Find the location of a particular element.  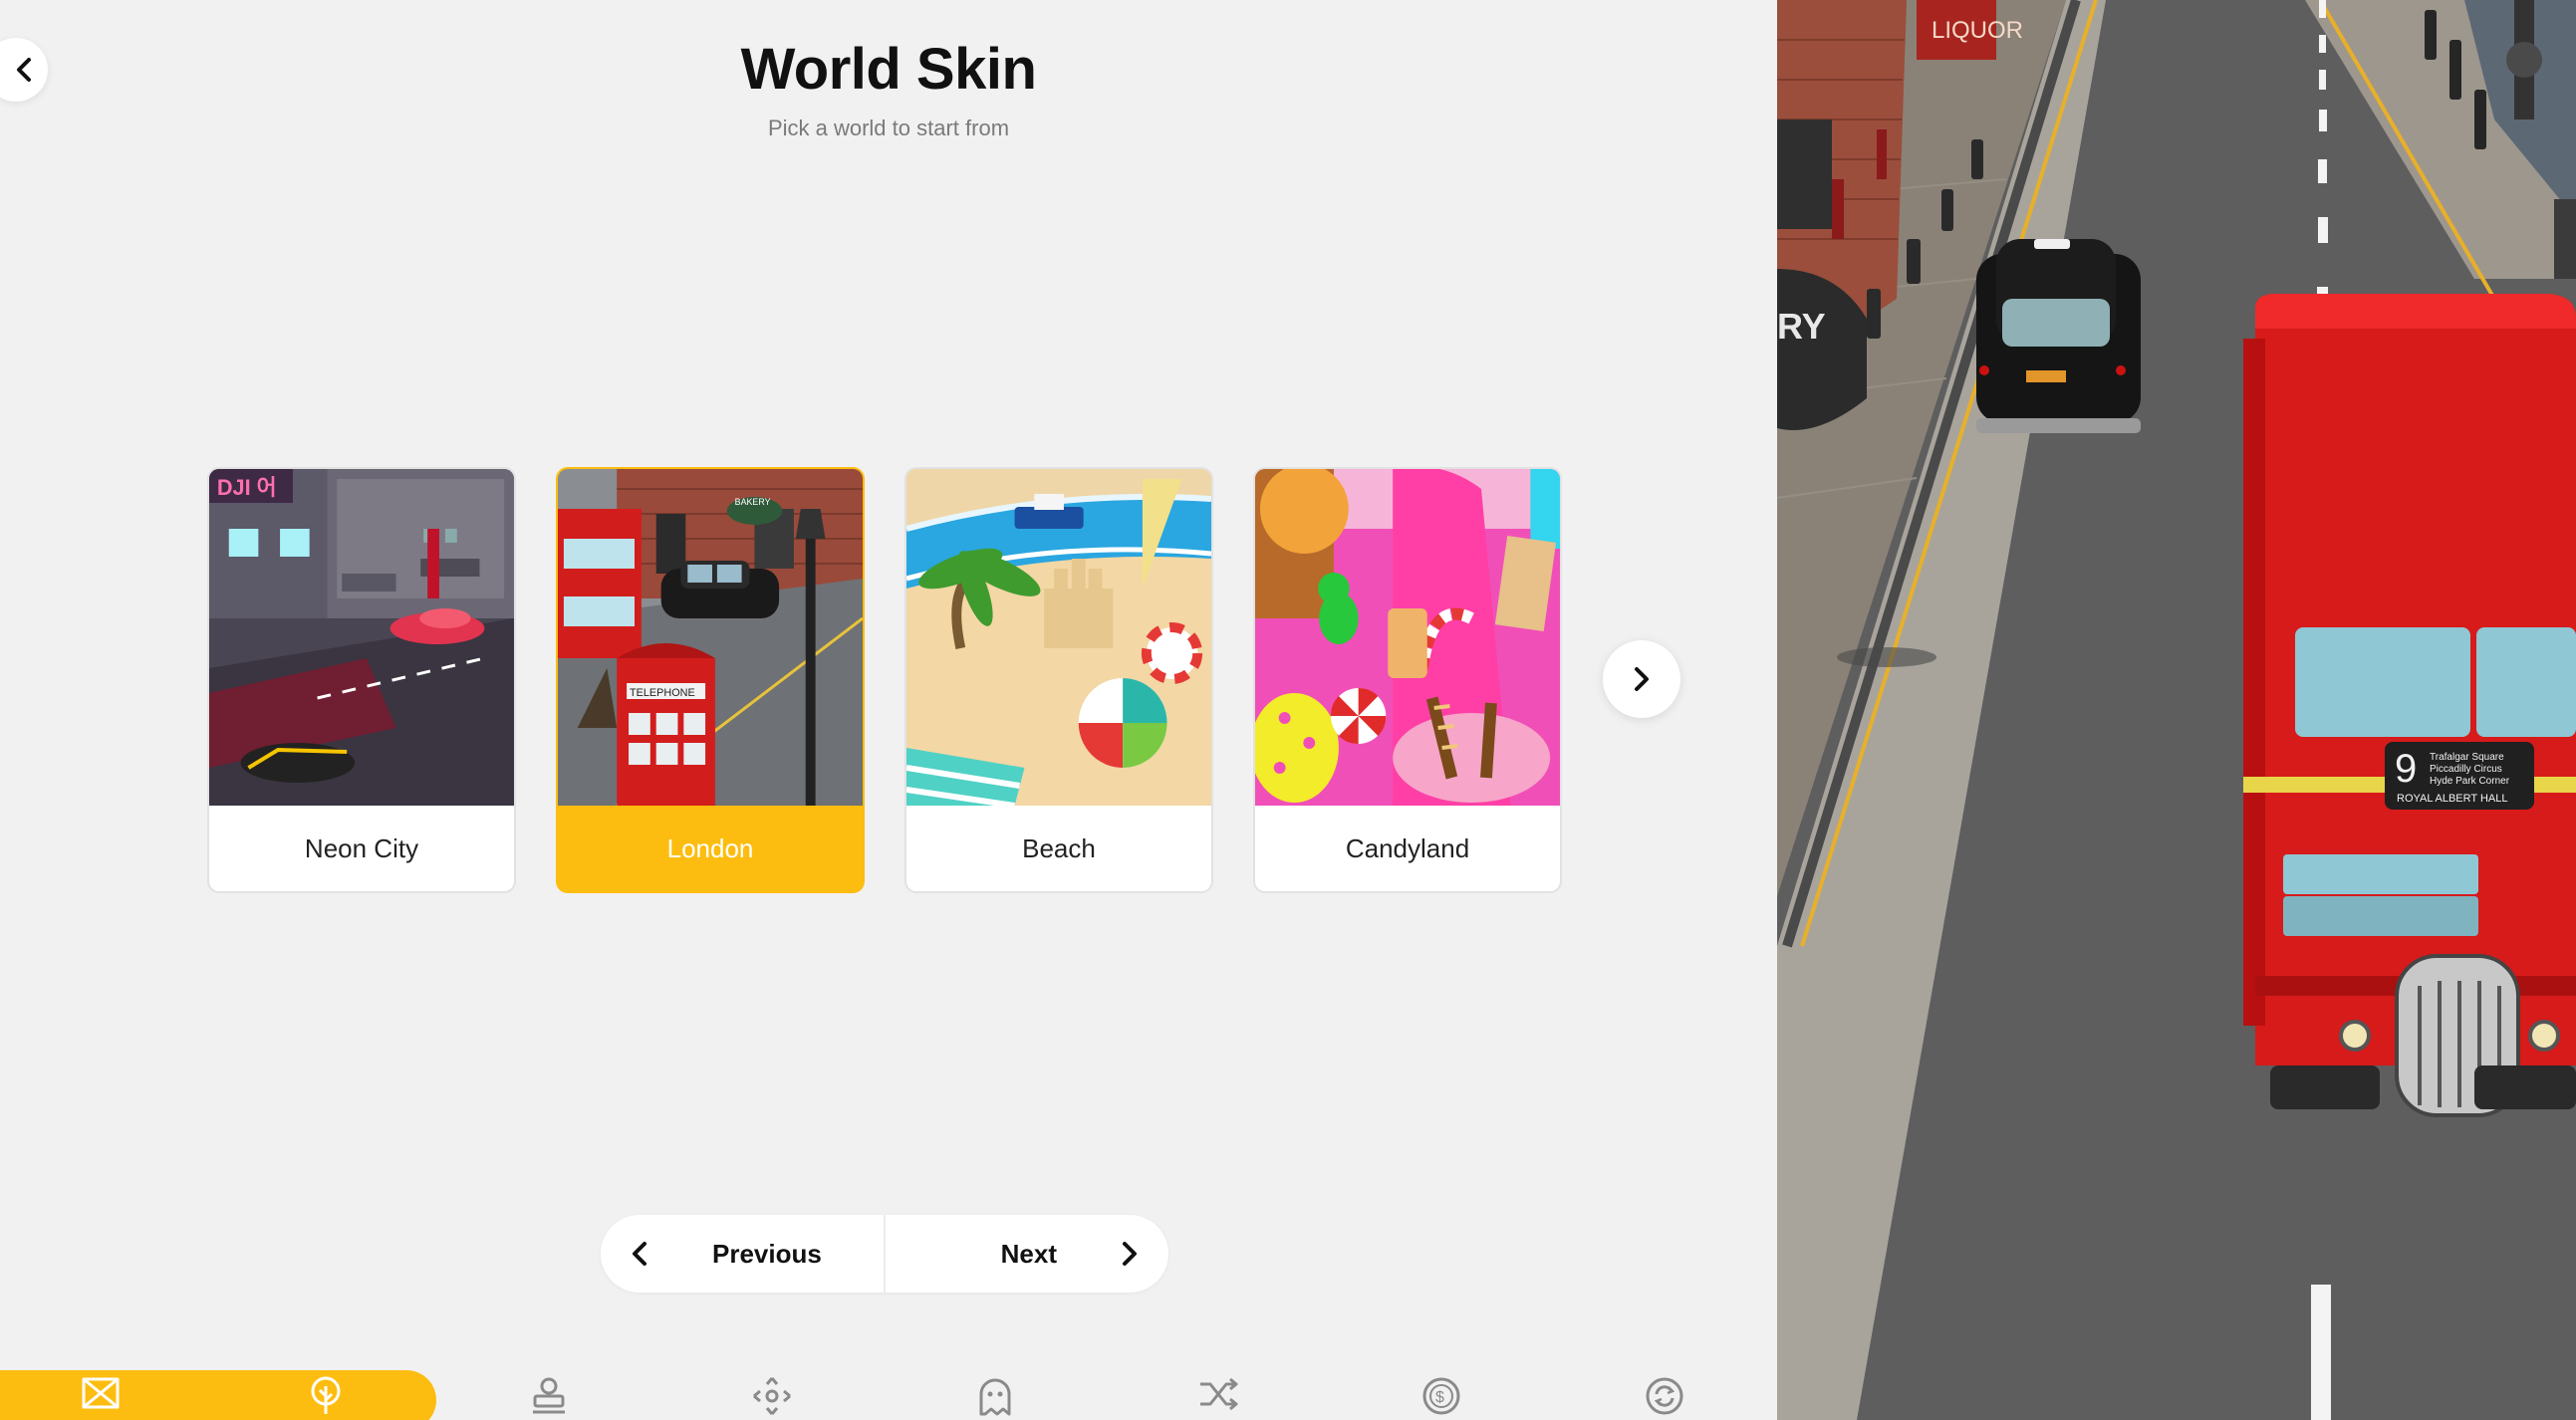

neon-sign-text: DJI 어 is located at coordinates (247, 488).